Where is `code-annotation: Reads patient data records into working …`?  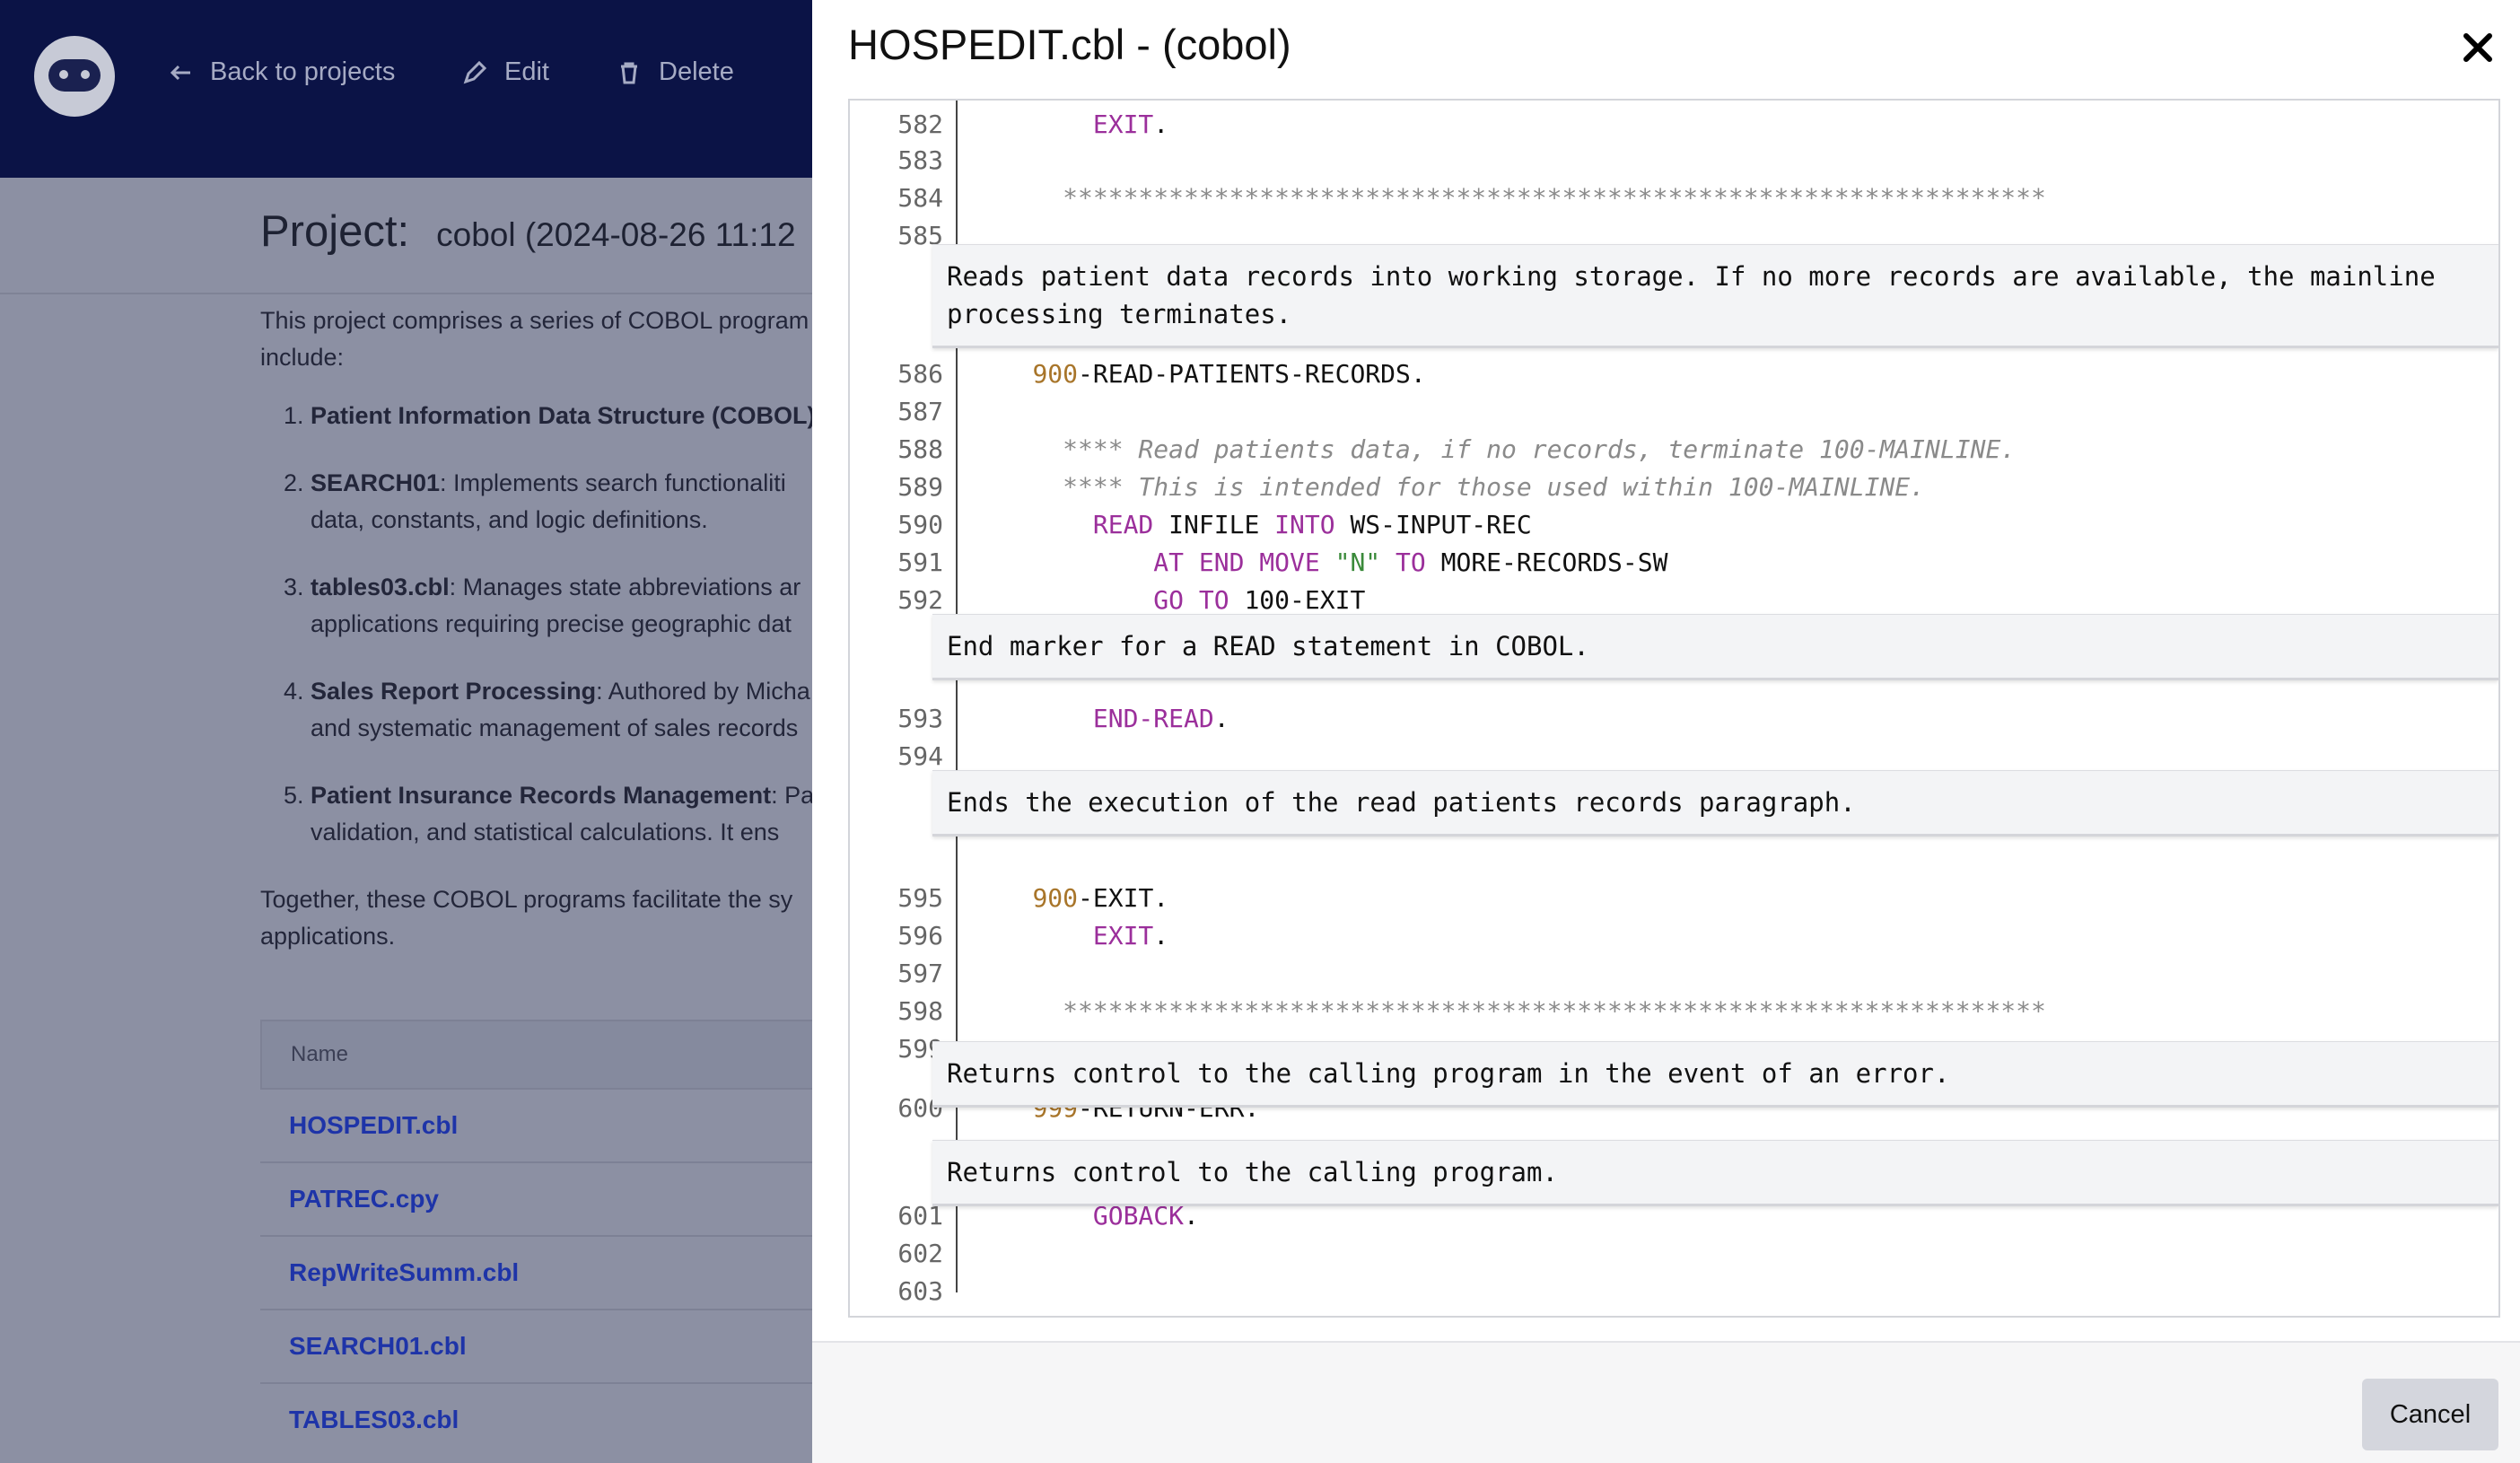
code-annotation: Reads patient data records into working … is located at coordinates (1715, 296).